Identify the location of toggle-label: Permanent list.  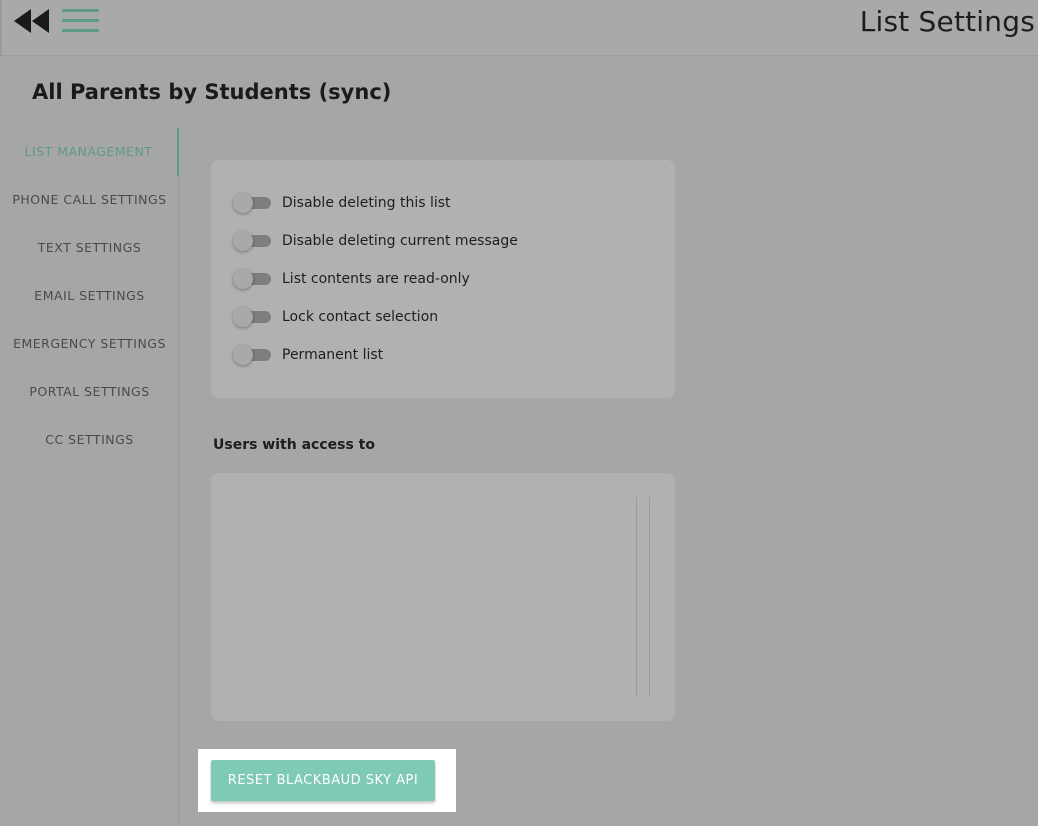
(333, 355).